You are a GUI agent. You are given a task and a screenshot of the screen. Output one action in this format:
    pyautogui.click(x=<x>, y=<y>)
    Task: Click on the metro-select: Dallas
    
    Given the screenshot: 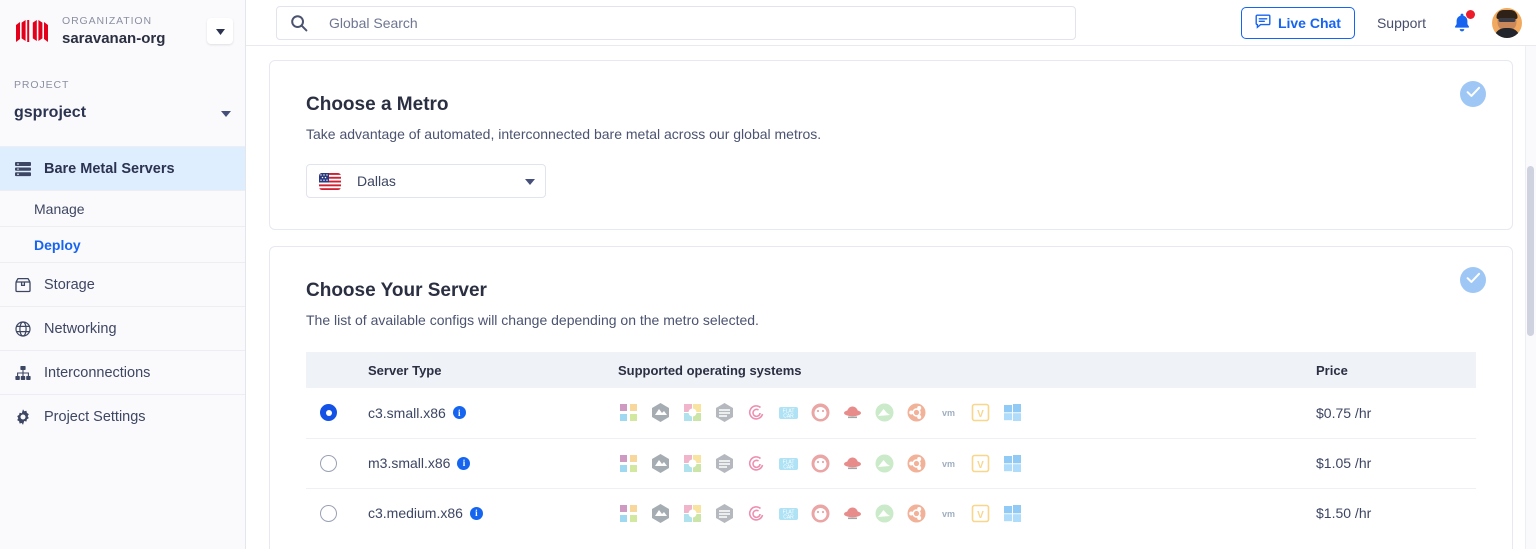 What is the action you would take?
    pyautogui.click(x=426, y=181)
    